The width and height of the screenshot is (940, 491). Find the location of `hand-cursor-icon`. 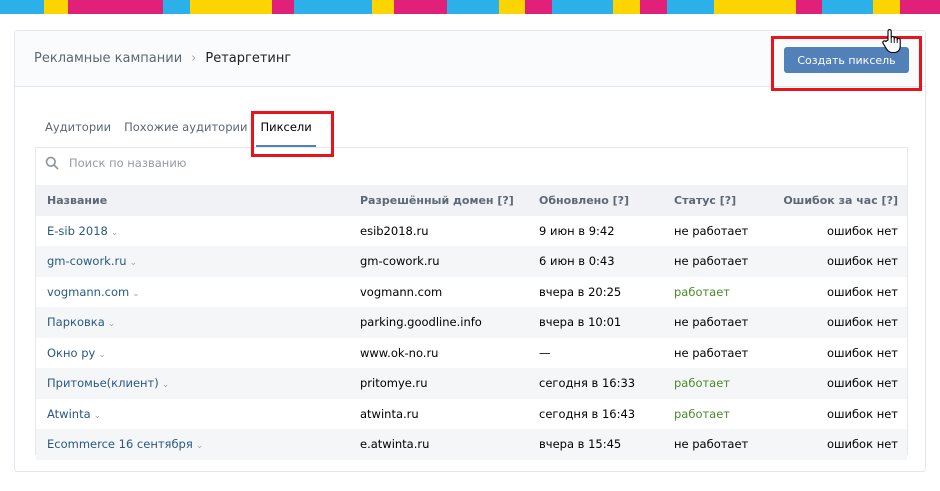

hand-cursor-icon is located at coordinates (891, 41).